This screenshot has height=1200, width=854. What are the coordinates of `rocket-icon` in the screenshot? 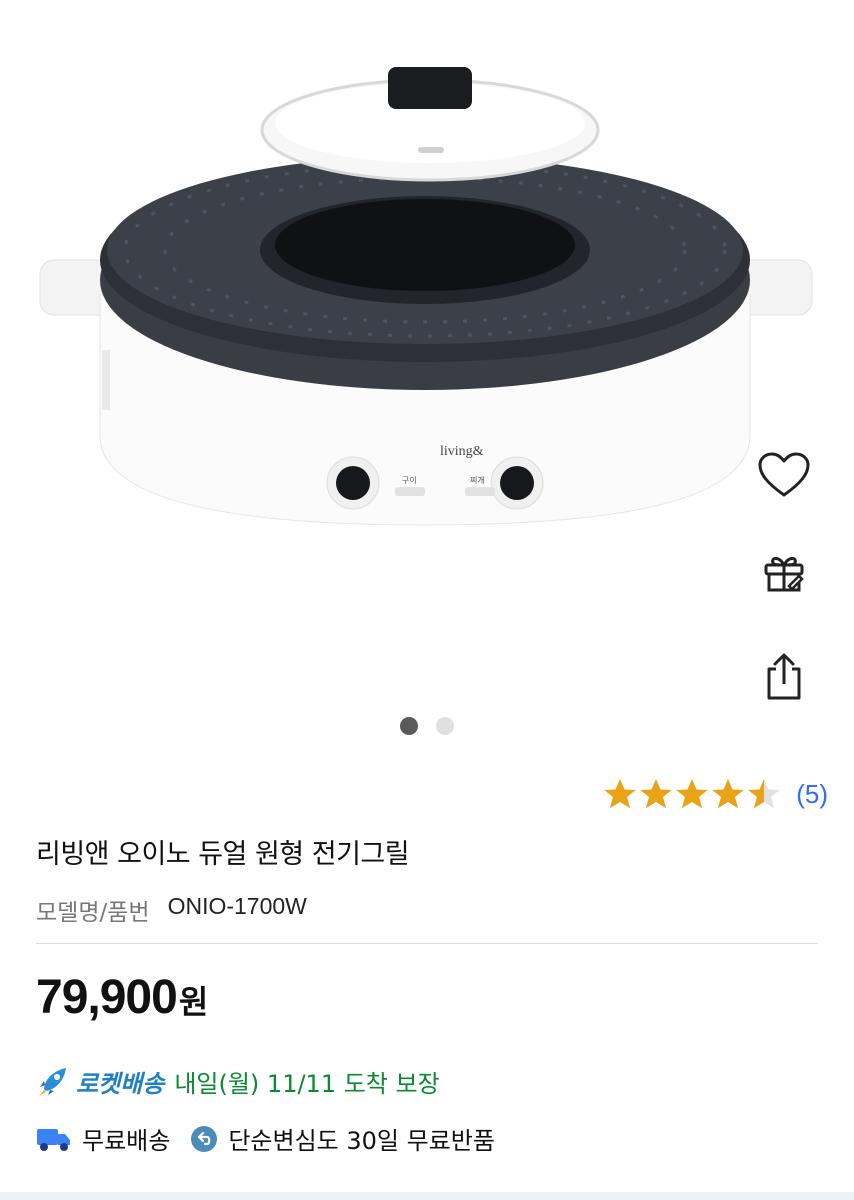 It's located at (52, 1082).